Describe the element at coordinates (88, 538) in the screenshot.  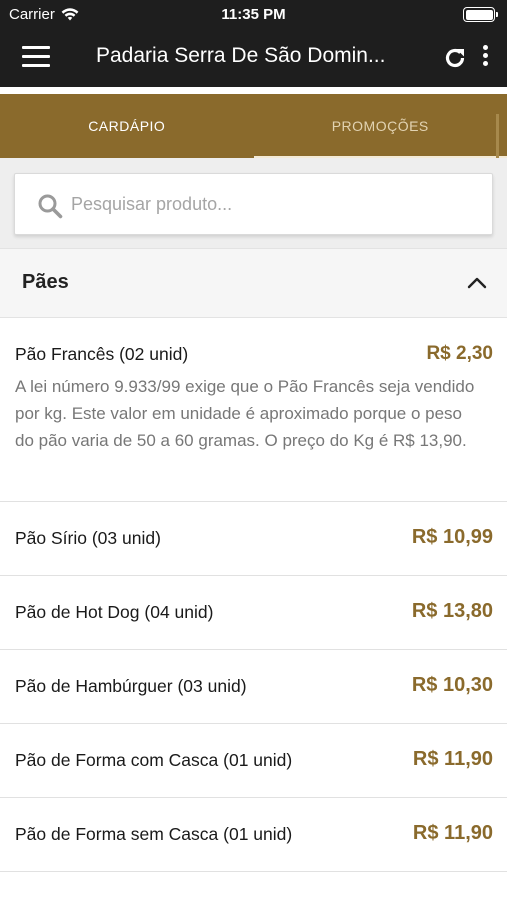
I see `product-name: Pão Sírio (03 unid)` at that location.